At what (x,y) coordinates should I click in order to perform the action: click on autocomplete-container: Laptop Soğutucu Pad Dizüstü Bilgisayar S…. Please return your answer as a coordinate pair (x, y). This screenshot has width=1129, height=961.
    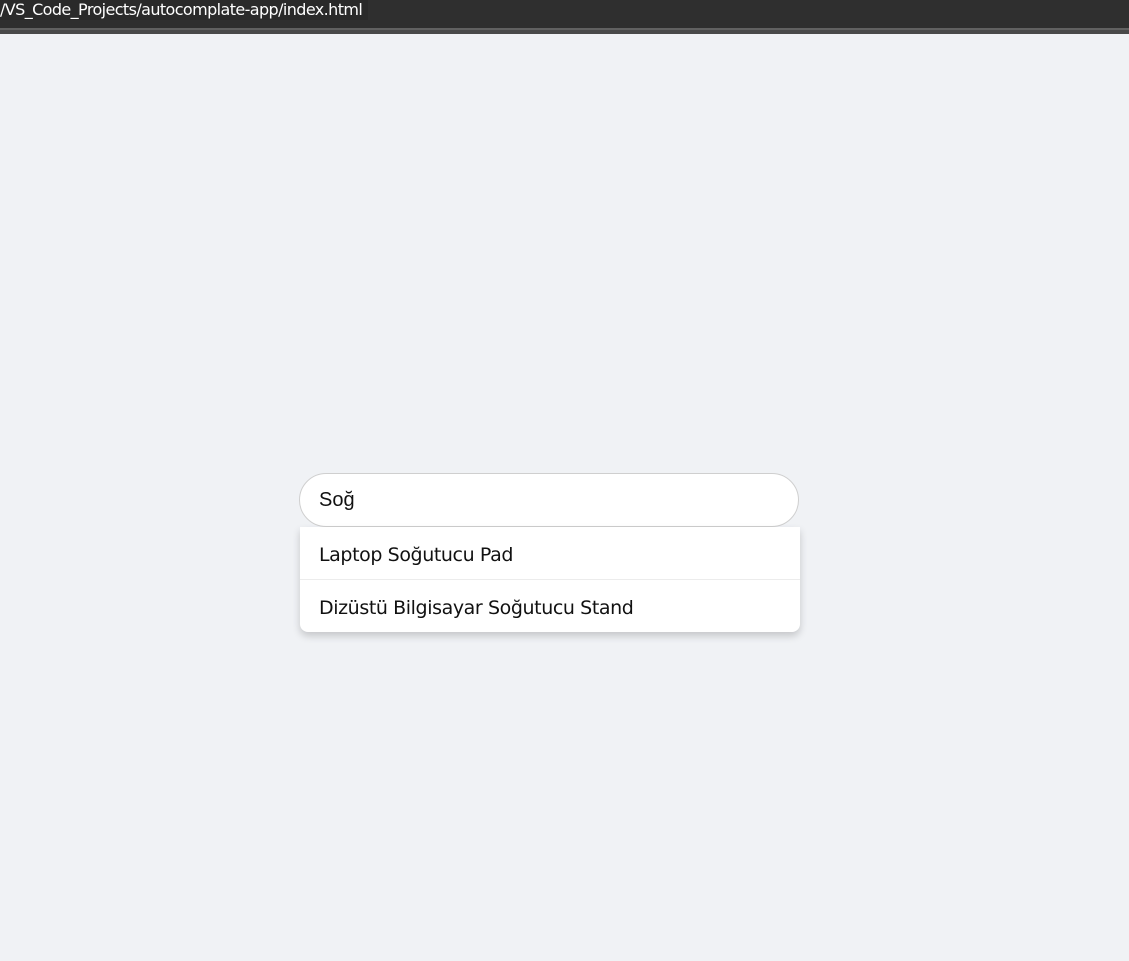
    Looking at the image, I should click on (549, 552).